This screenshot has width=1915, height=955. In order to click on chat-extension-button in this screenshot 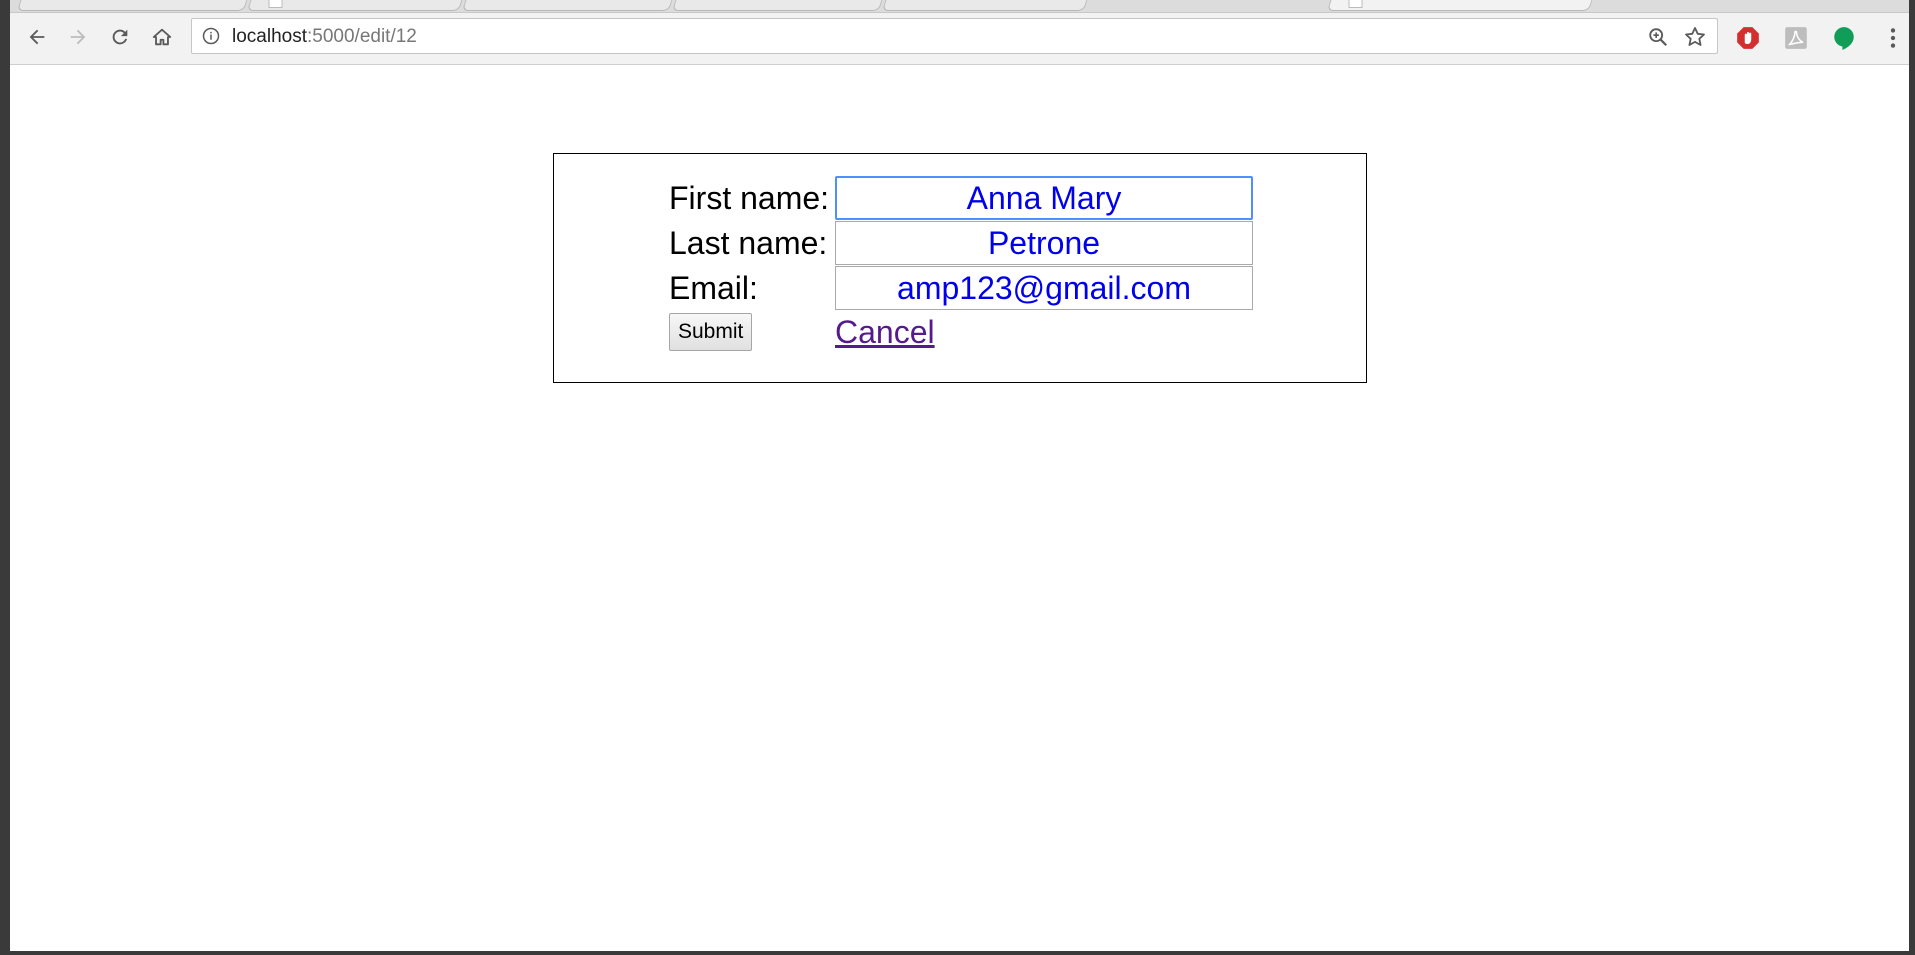, I will do `click(1844, 38)`.